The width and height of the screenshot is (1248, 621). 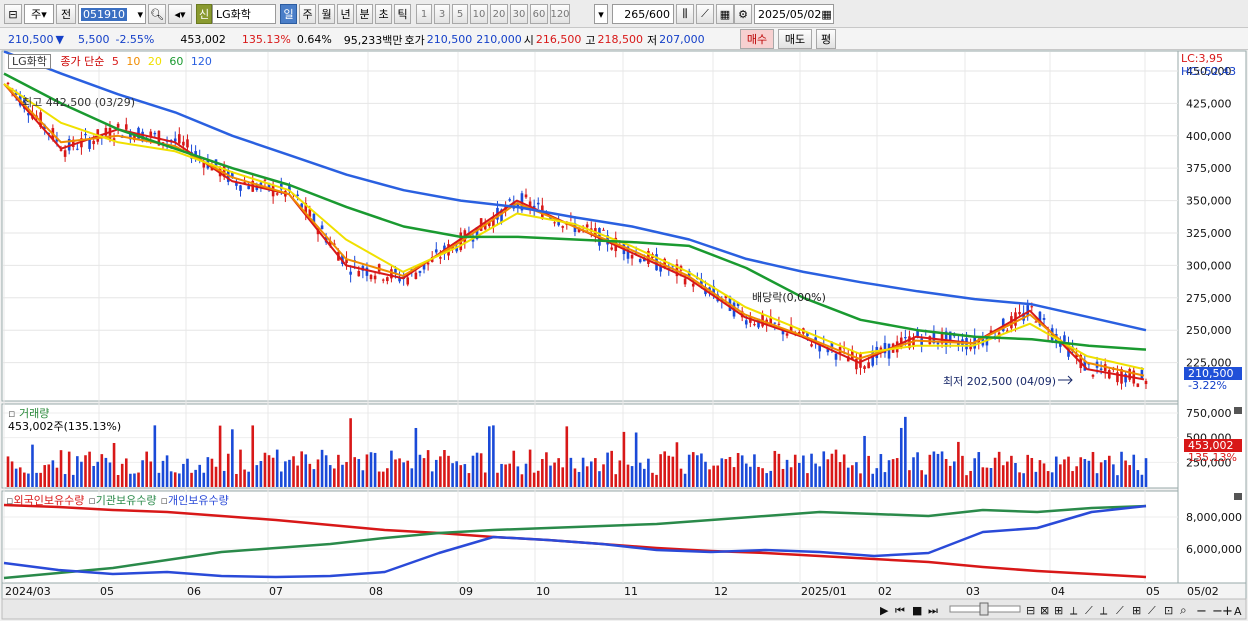 What do you see at coordinates (1136, 610) in the screenshot?
I see `tool-icon-8: ⊞` at bounding box center [1136, 610].